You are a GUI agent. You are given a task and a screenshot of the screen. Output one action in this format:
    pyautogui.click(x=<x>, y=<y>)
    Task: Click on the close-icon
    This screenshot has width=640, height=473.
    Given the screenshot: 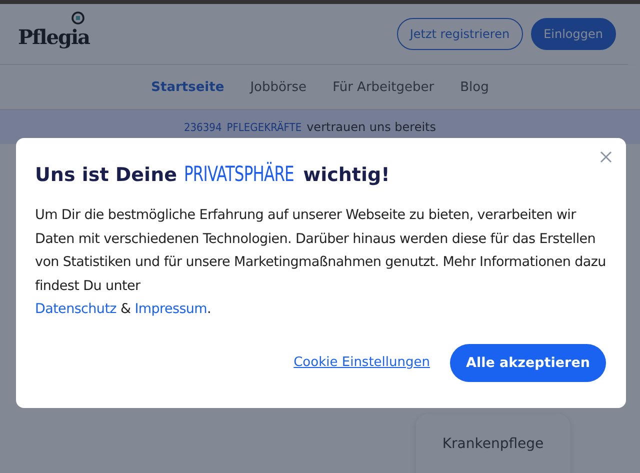 What is the action you would take?
    pyautogui.click(x=606, y=157)
    